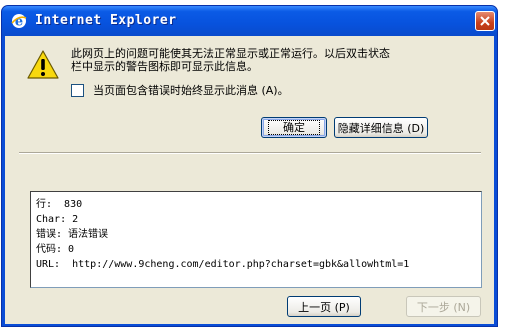  What do you see at coordinates (77, 90) in the screenshot?
I see `always-show-checkbox` at bounding box center [77, 90].